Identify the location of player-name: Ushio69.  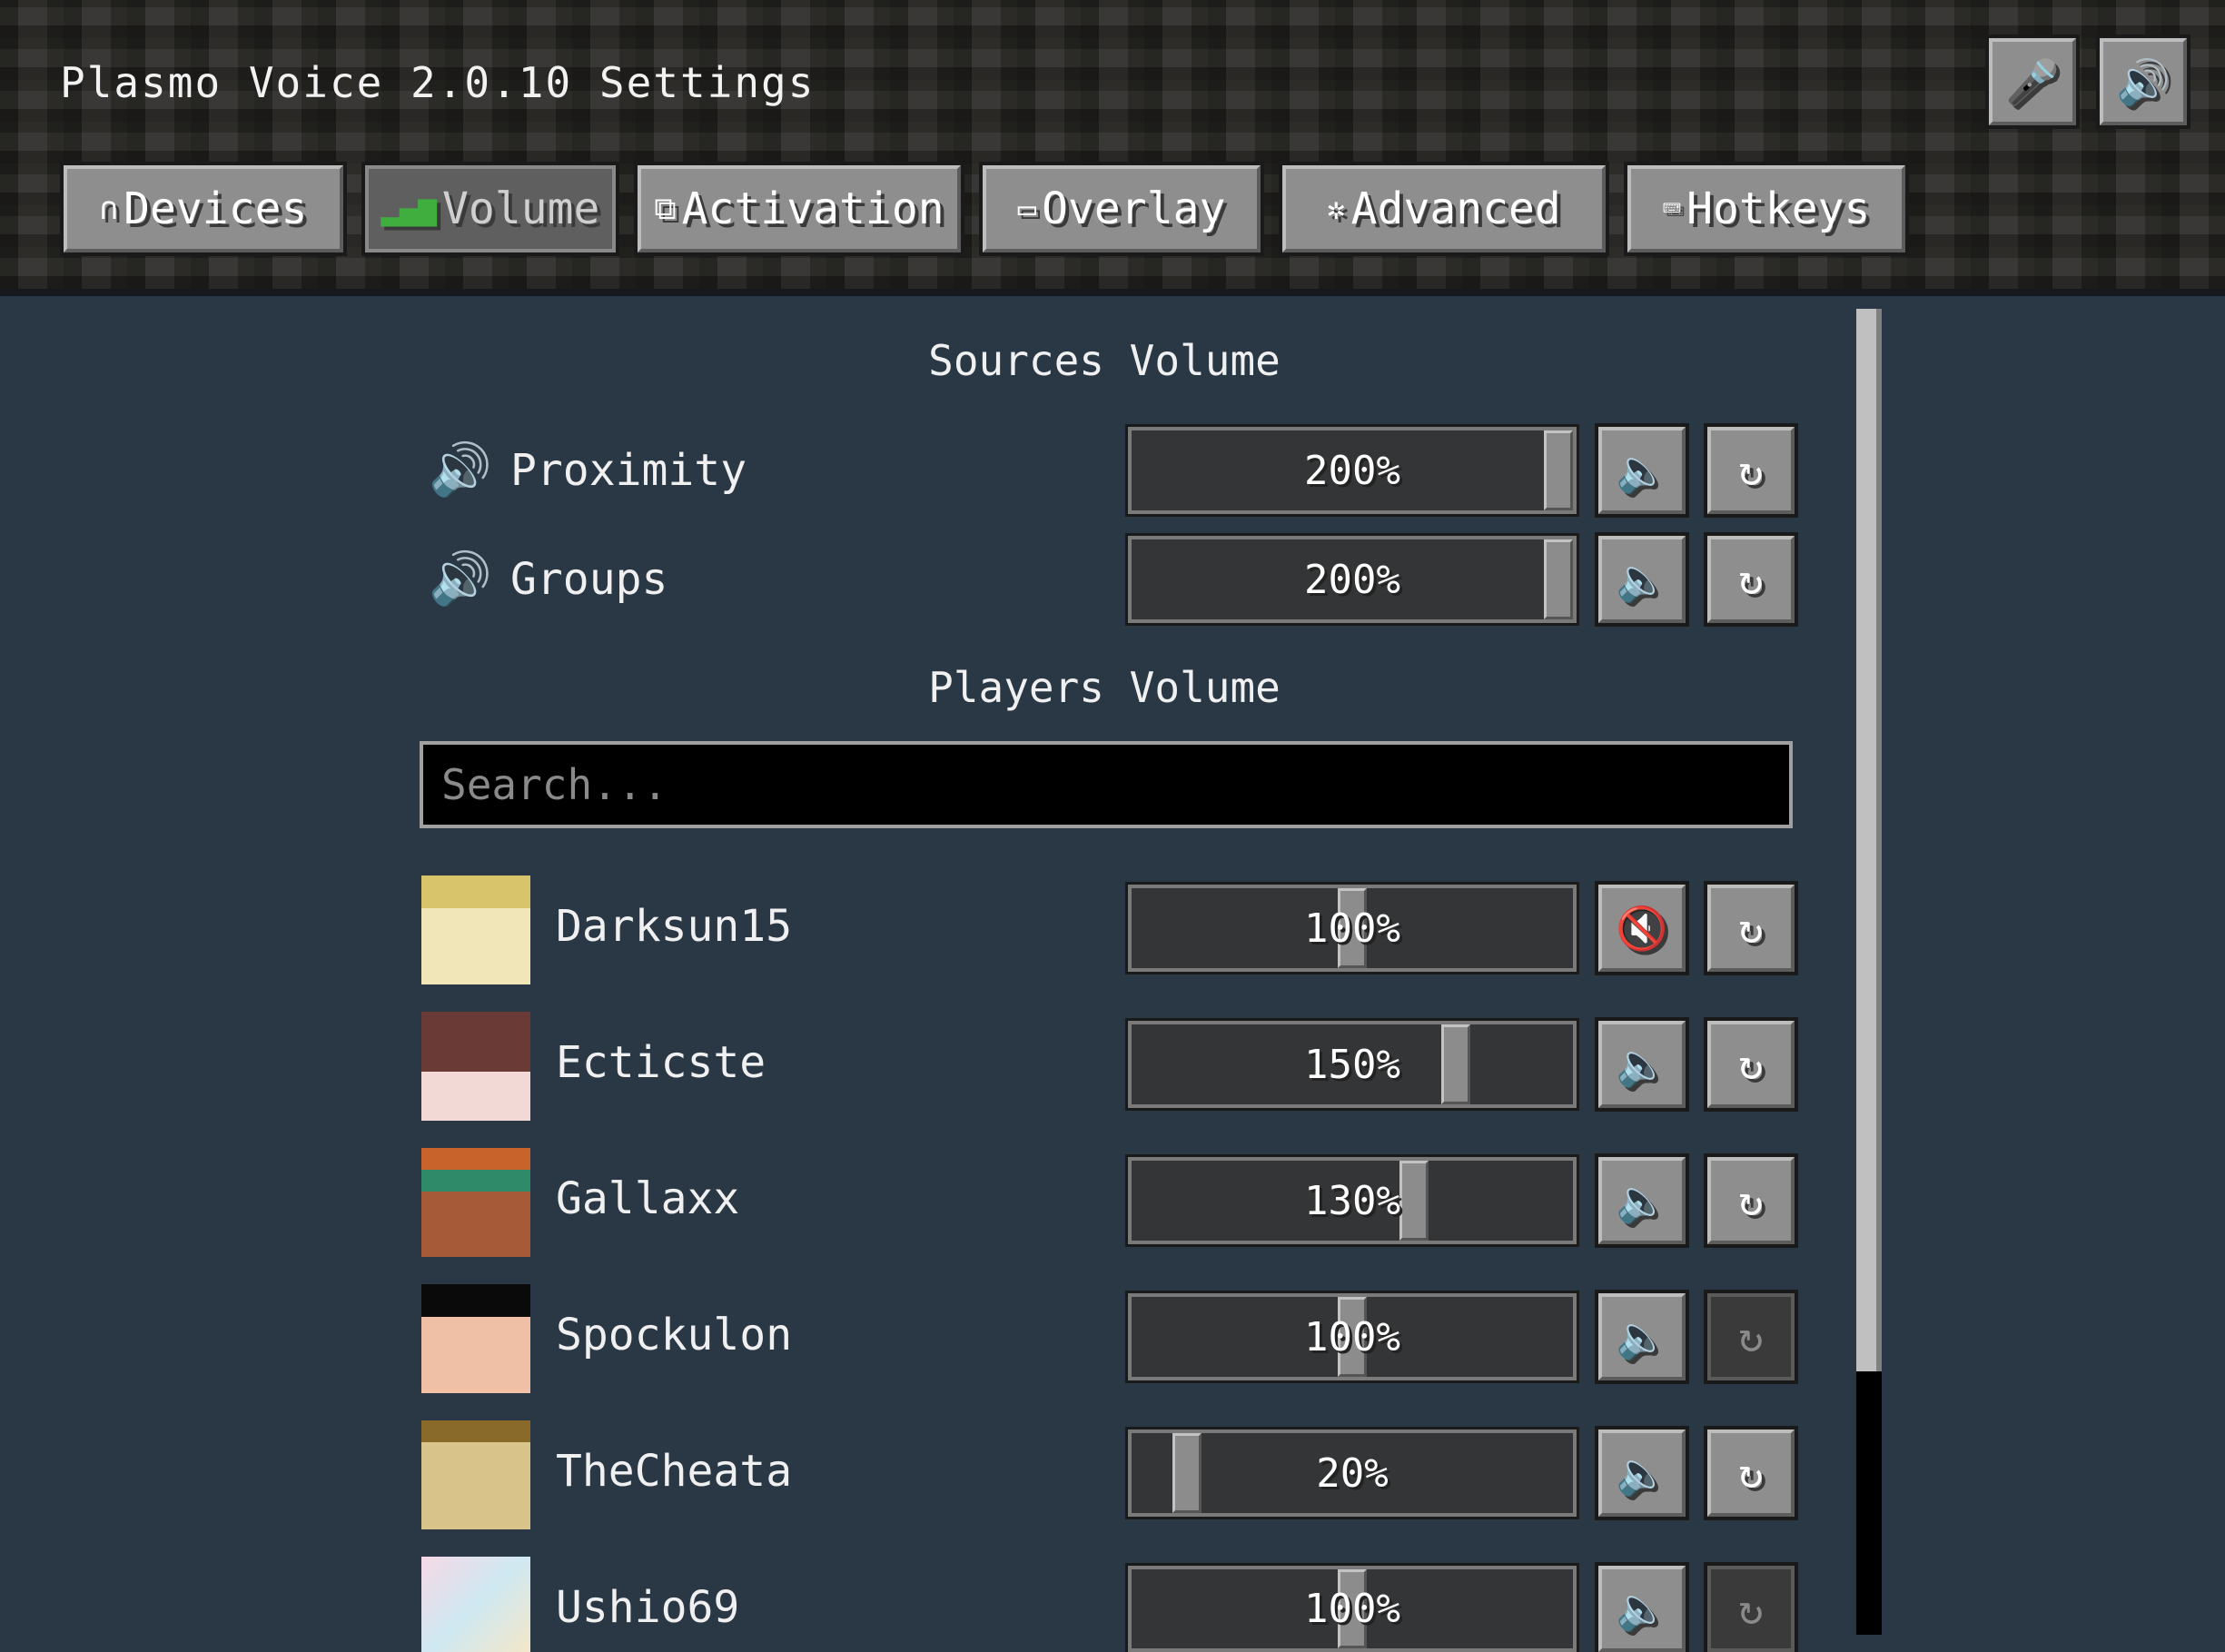
(648, 1607).